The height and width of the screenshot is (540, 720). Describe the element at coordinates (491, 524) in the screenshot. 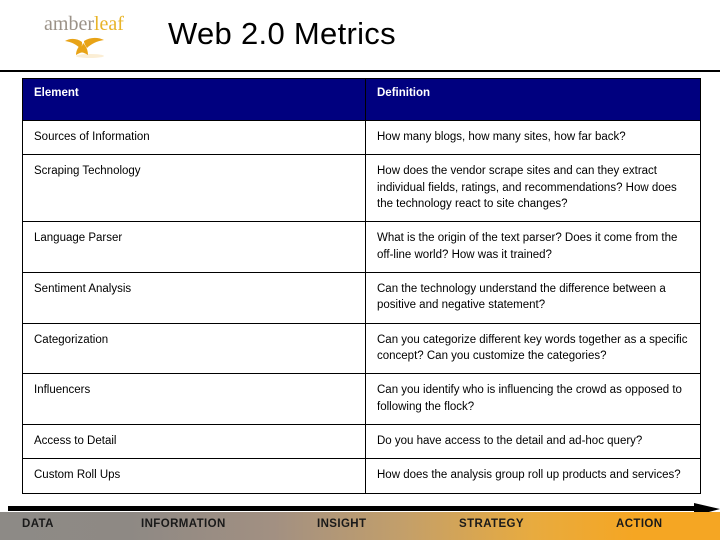

I see `flow-stage-strategy: STRATEGY` at that location.